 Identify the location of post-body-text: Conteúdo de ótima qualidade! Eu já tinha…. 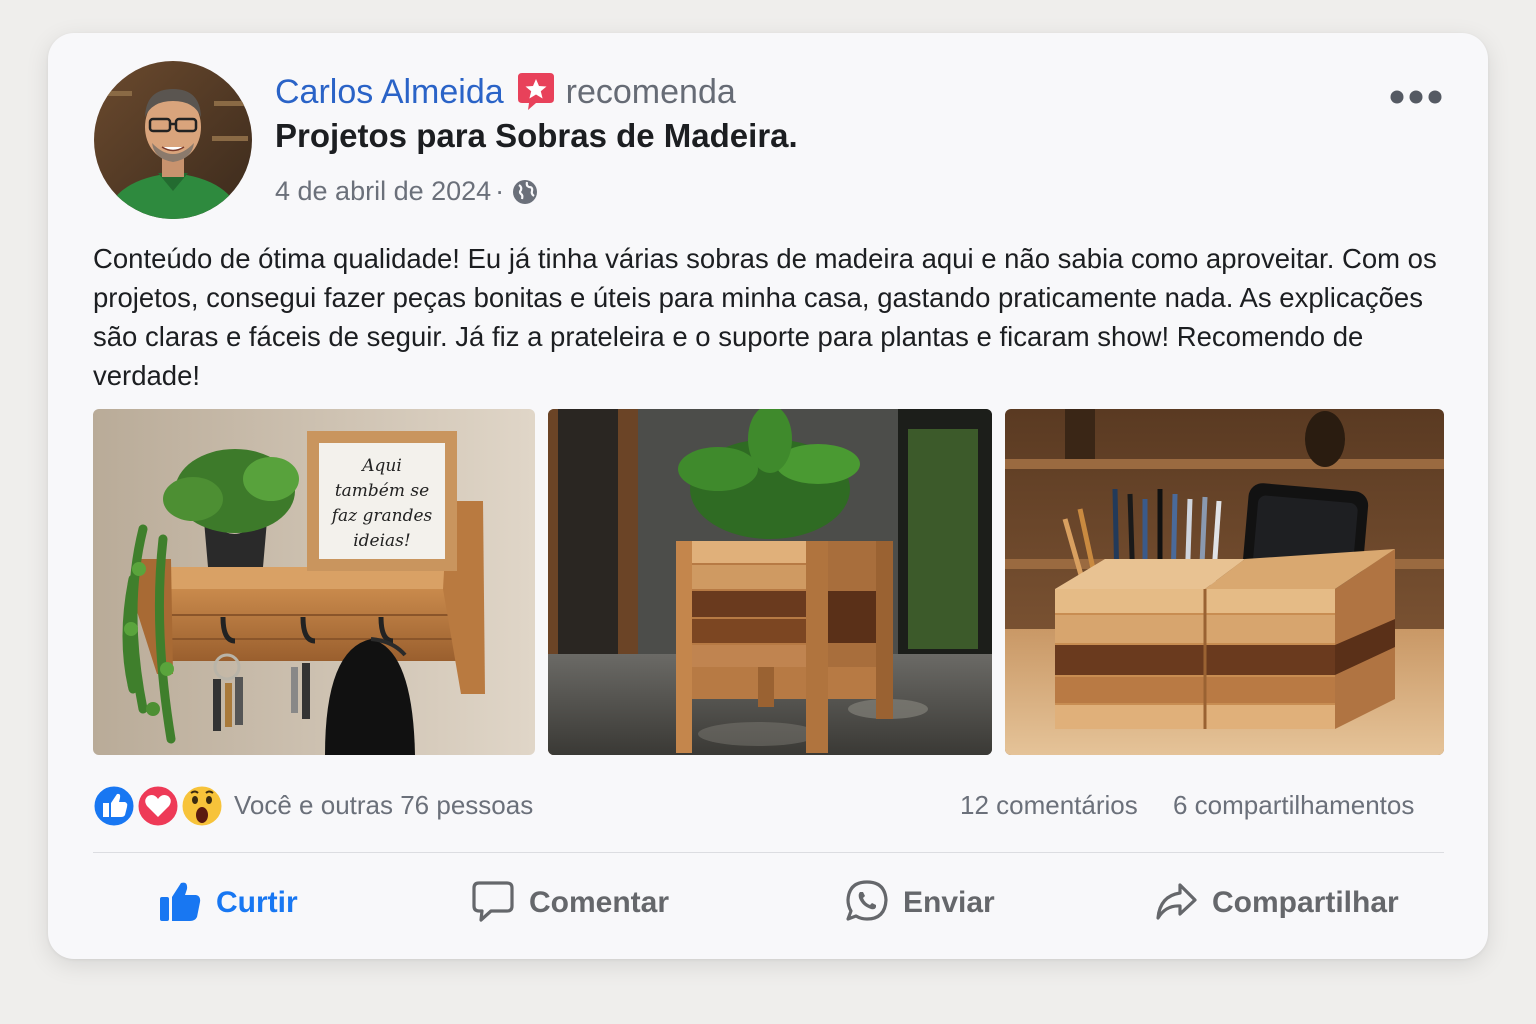
(765, 317).